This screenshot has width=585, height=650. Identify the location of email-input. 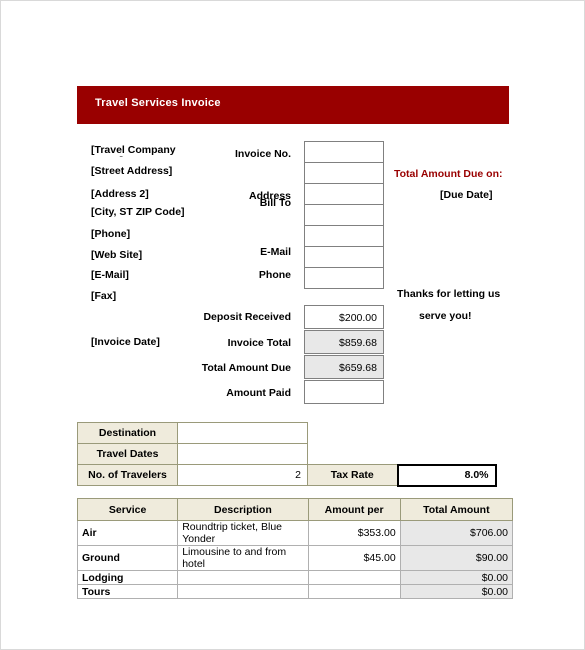
(344, 257).